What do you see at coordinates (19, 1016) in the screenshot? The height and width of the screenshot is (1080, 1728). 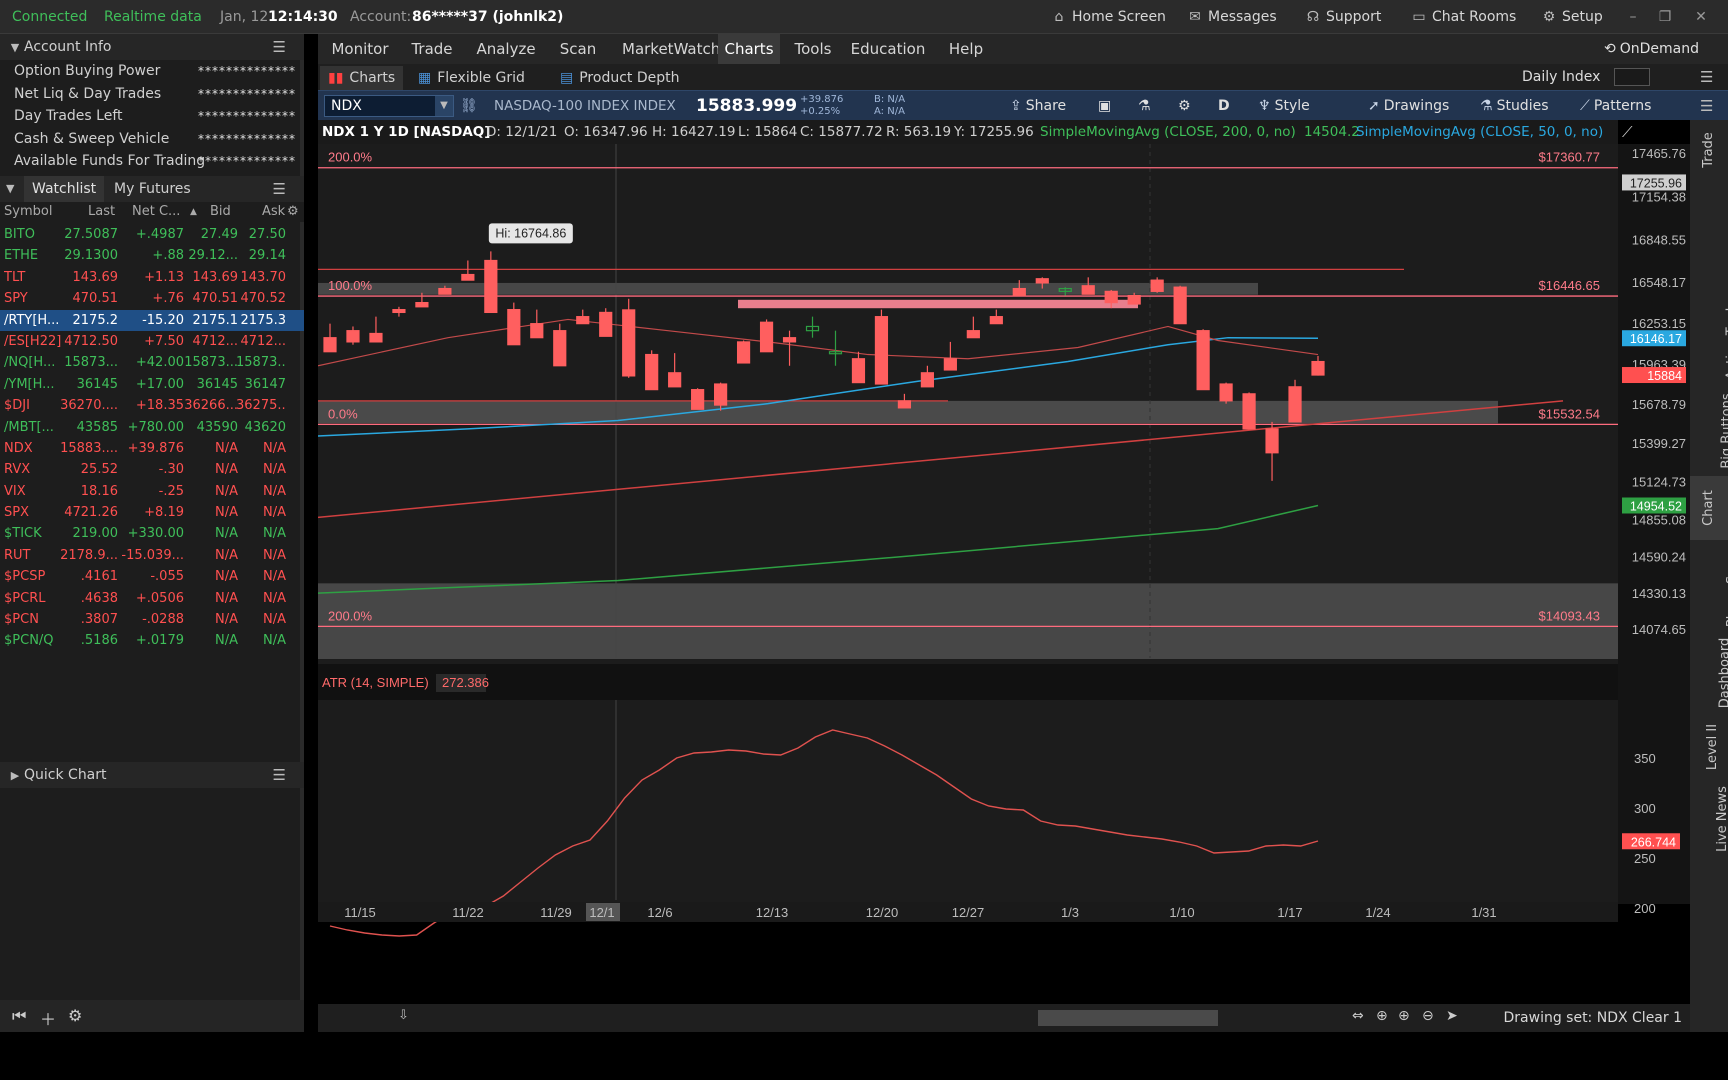 I see `collapse-left-icon: ⏮` at bounding box center [19, 1016].